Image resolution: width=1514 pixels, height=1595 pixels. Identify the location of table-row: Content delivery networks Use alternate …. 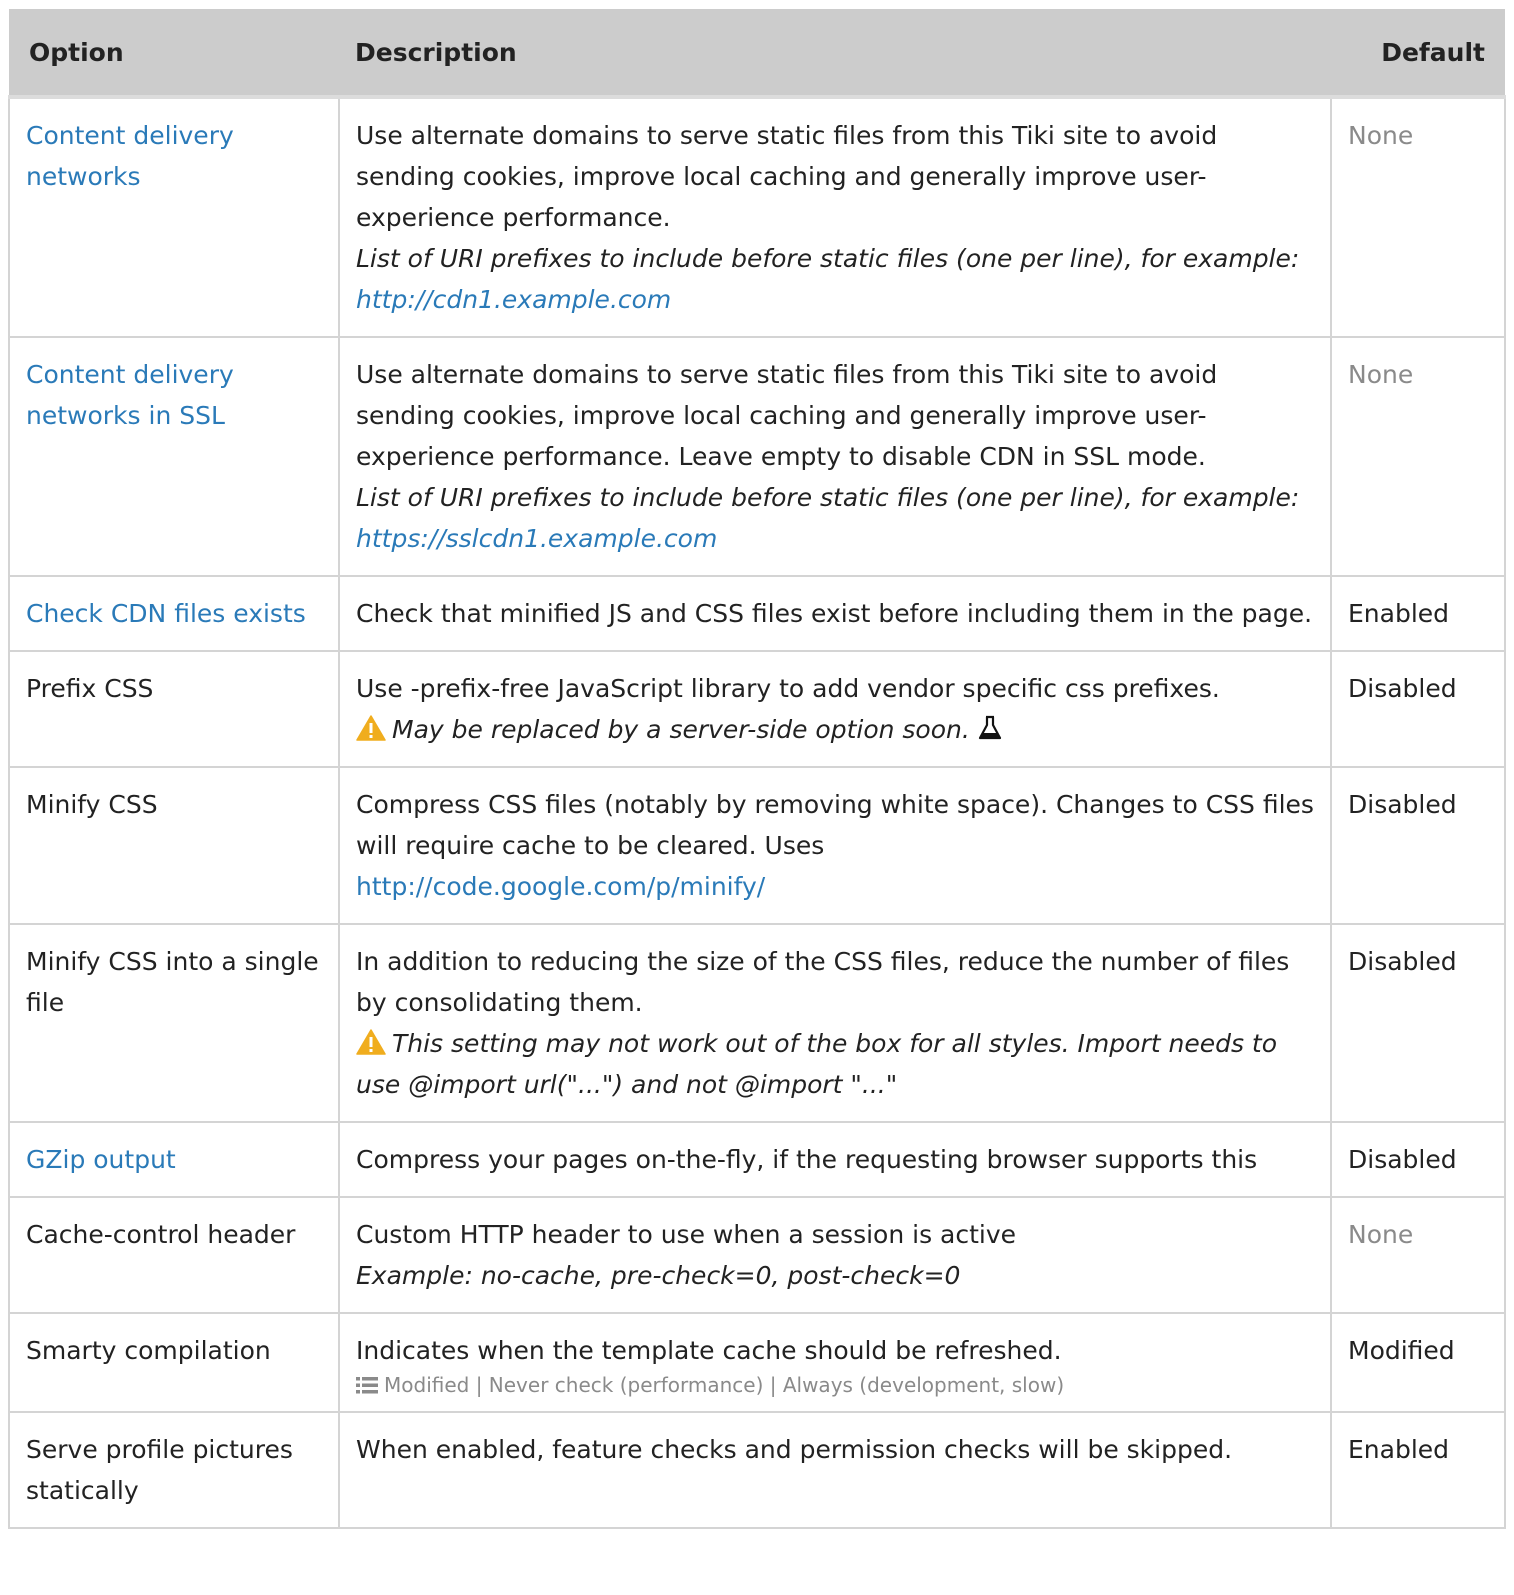
(757, 217).